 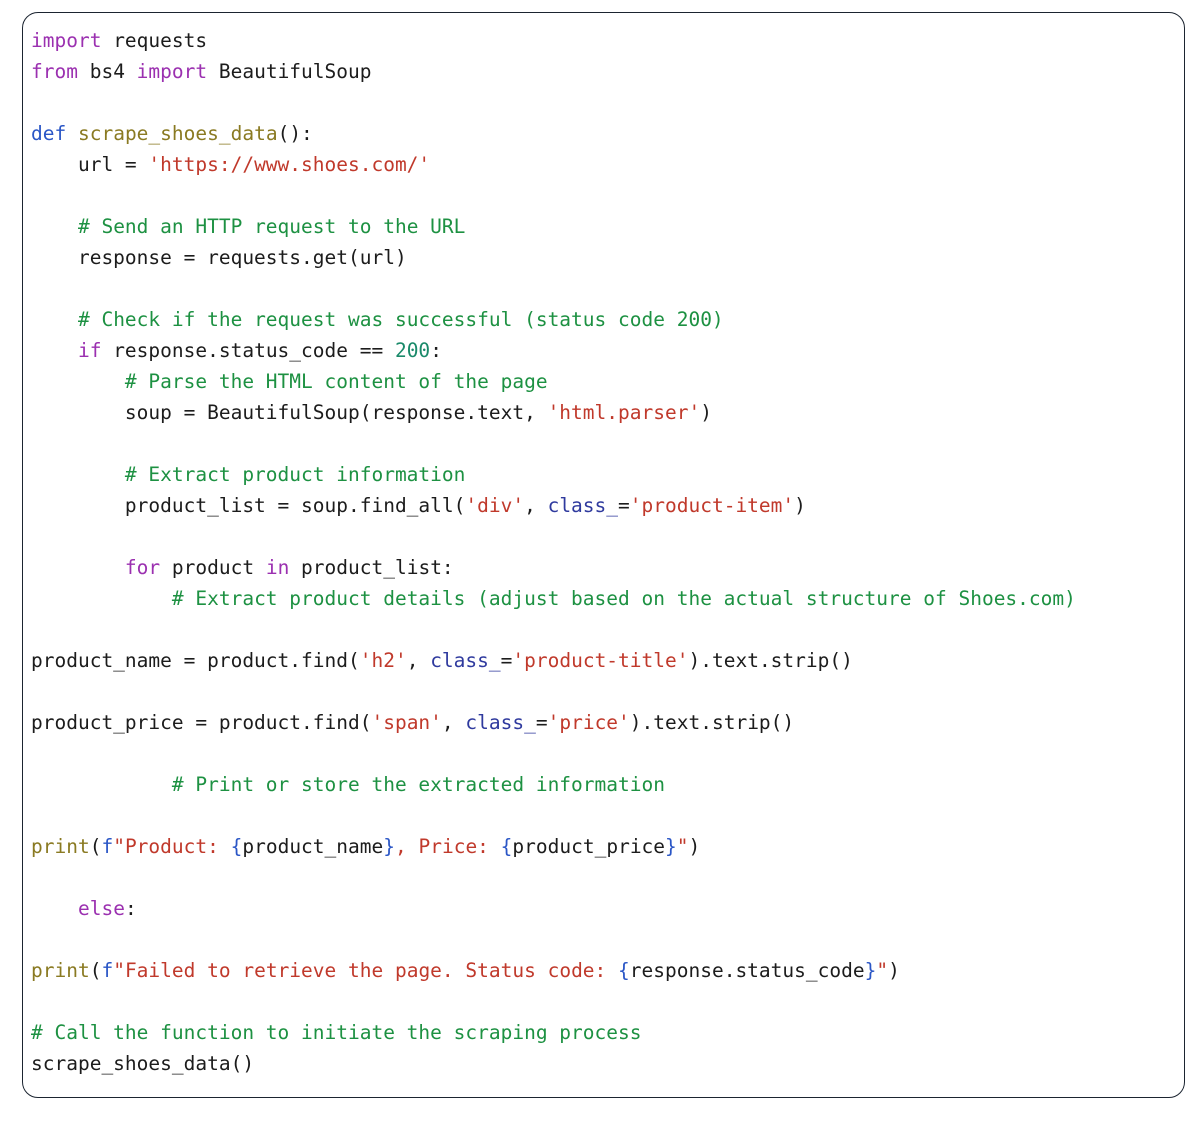 I want to click on code-token-plain: product_list = soup.find_all(, so click(x=248, y=505).